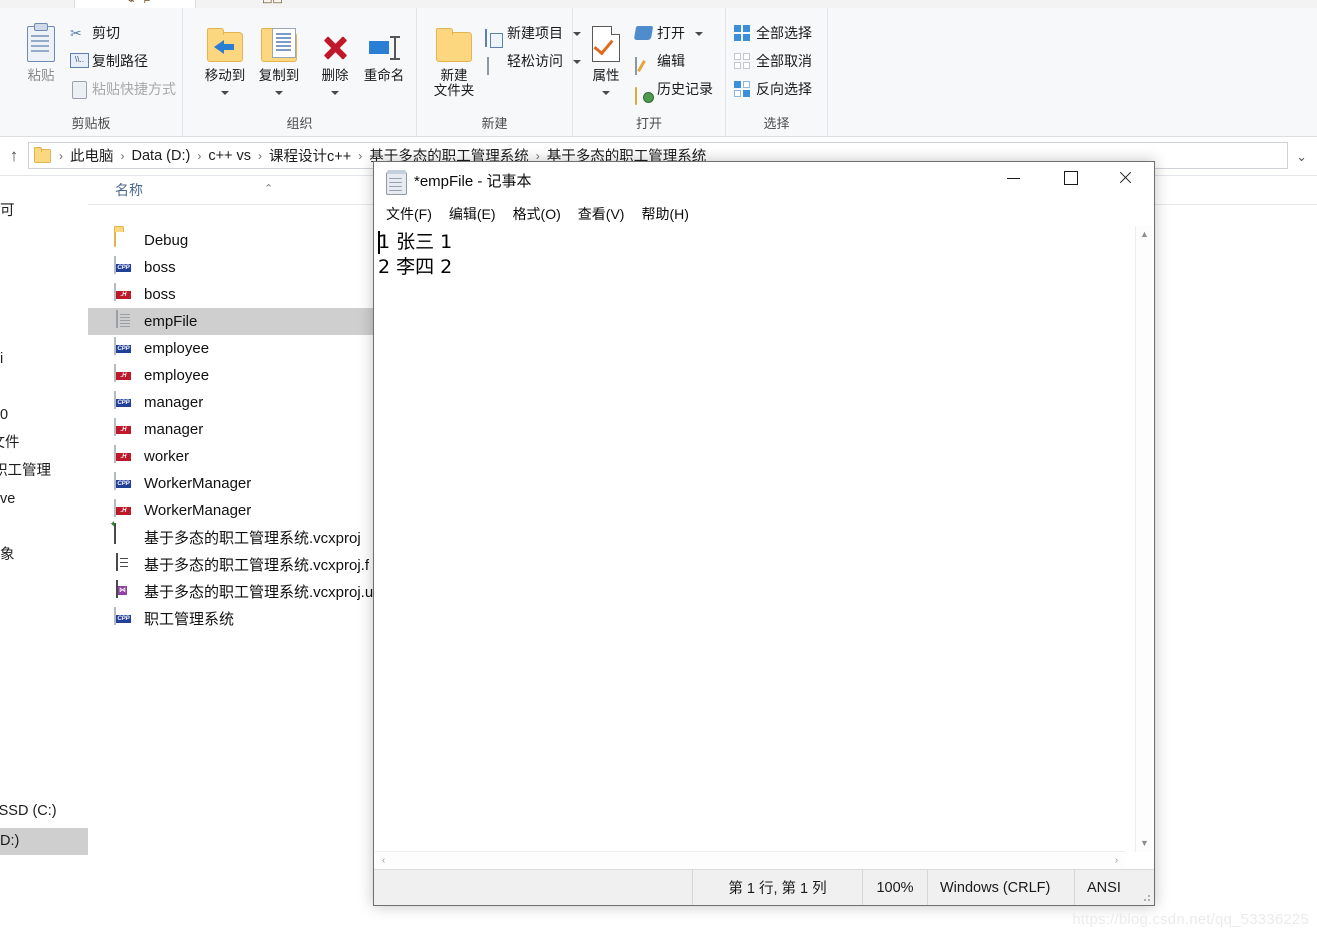 The height and width of the screenshot is (940, 1317). What do you see at coordinates (1144, 843) in the screenshot?
I see `scroll-down-icon: ▼` at bounding box center [1144, 843].